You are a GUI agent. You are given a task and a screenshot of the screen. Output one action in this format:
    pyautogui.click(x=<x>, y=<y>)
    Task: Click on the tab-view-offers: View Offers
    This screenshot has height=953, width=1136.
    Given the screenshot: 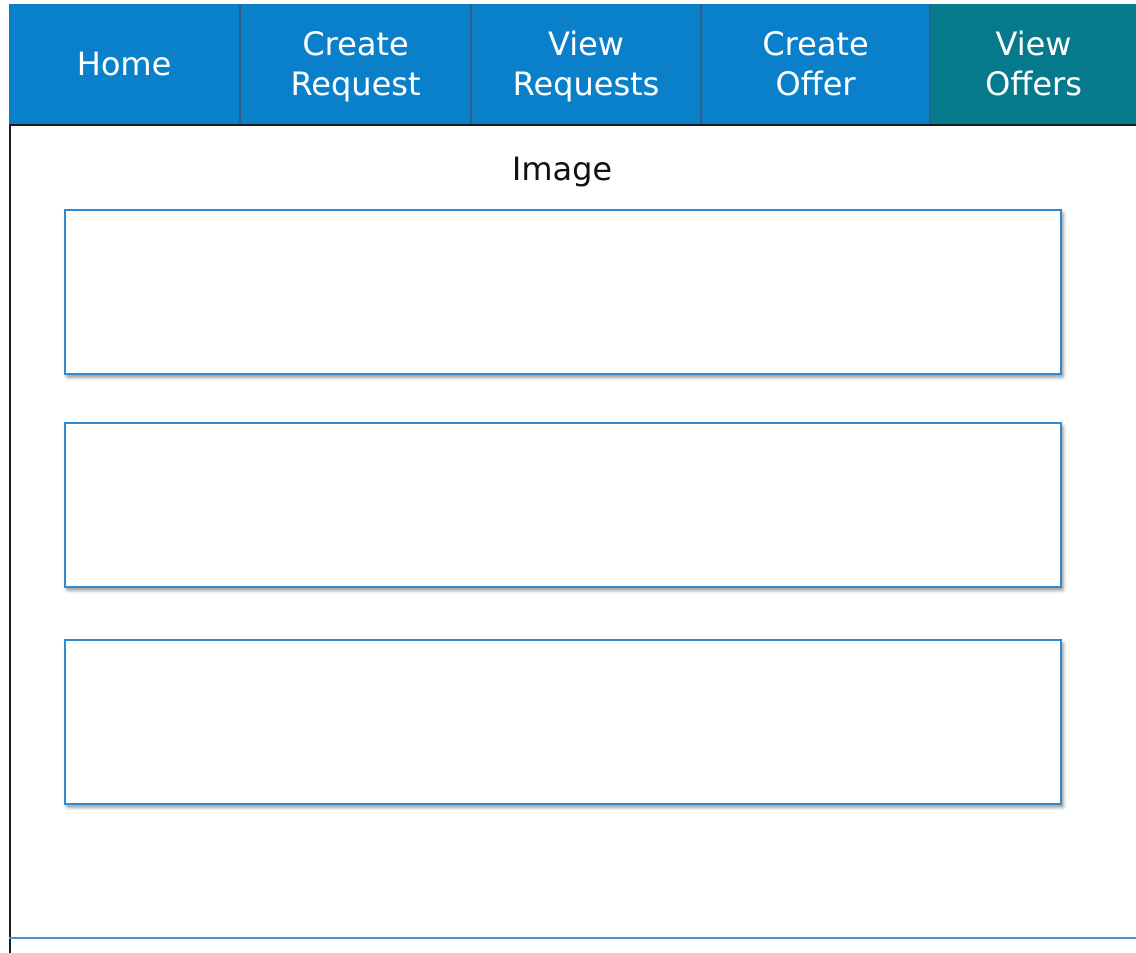 What is the action you would take?
    pyautogui.click(x=1033, y=64)
    